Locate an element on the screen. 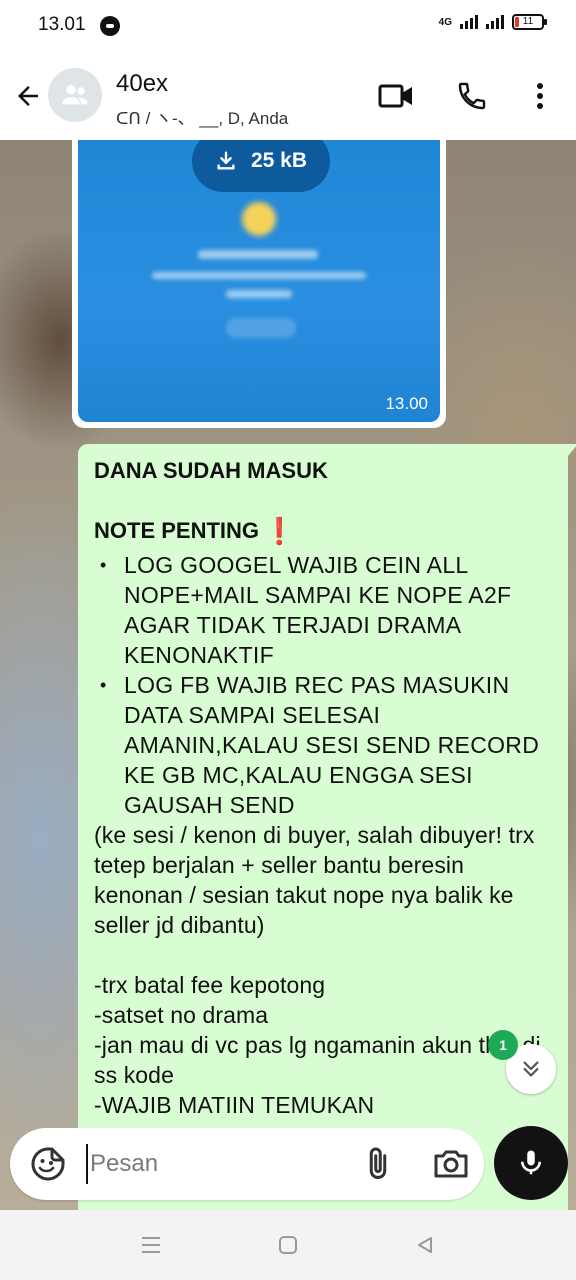  system-navigation-bar is located at coordinates (288, 1245).